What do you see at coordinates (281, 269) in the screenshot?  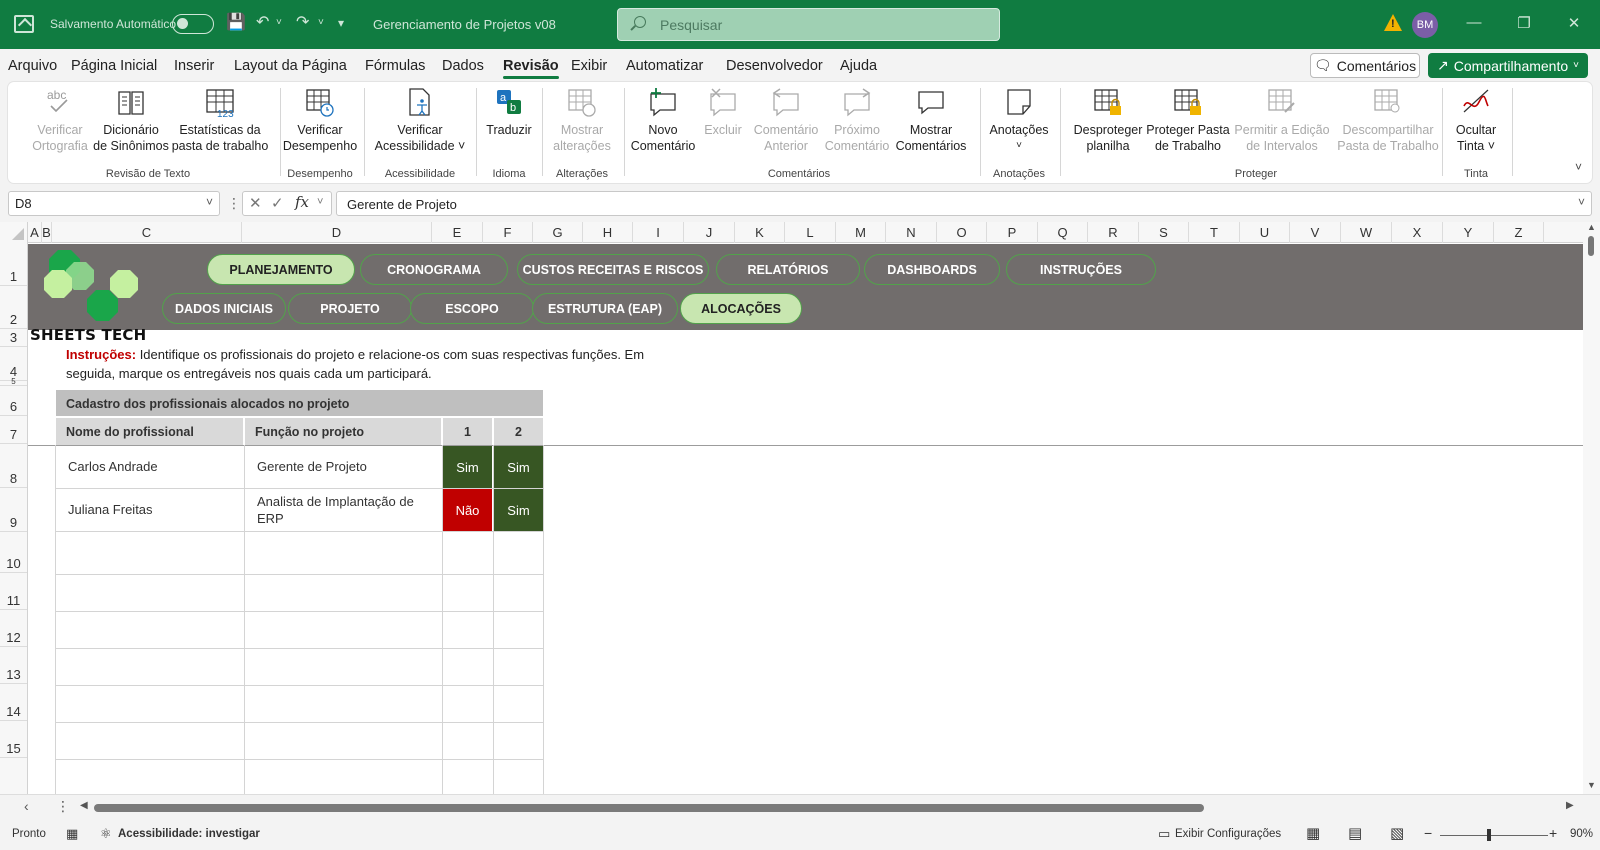 I see `nav-pill: PLANEJAMENTO` at bounding box center [281, 269].